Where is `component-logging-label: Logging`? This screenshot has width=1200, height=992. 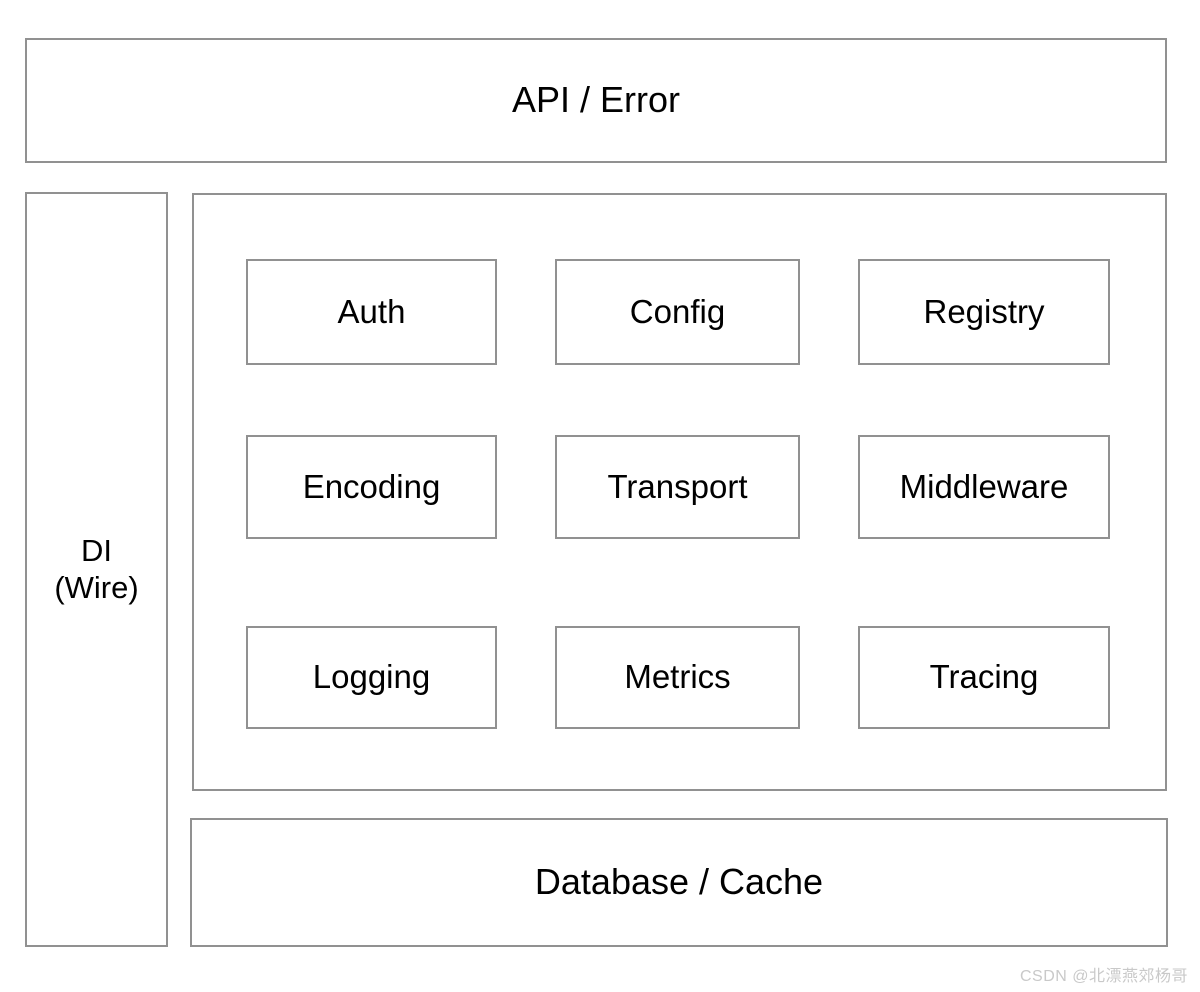
component-logging-label: Logging is located at coordinates (371, 677).